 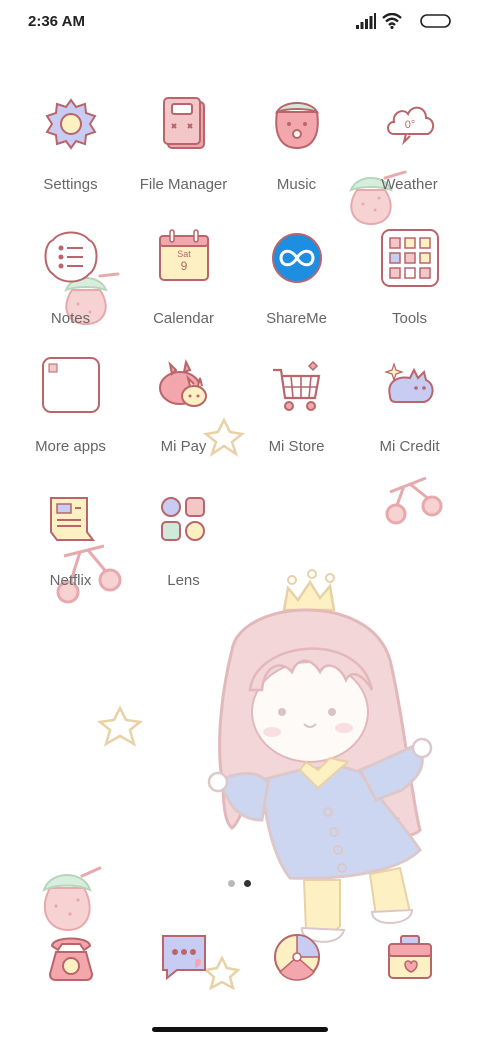 I want to click on battery-icon, so click(x=435, y=21).